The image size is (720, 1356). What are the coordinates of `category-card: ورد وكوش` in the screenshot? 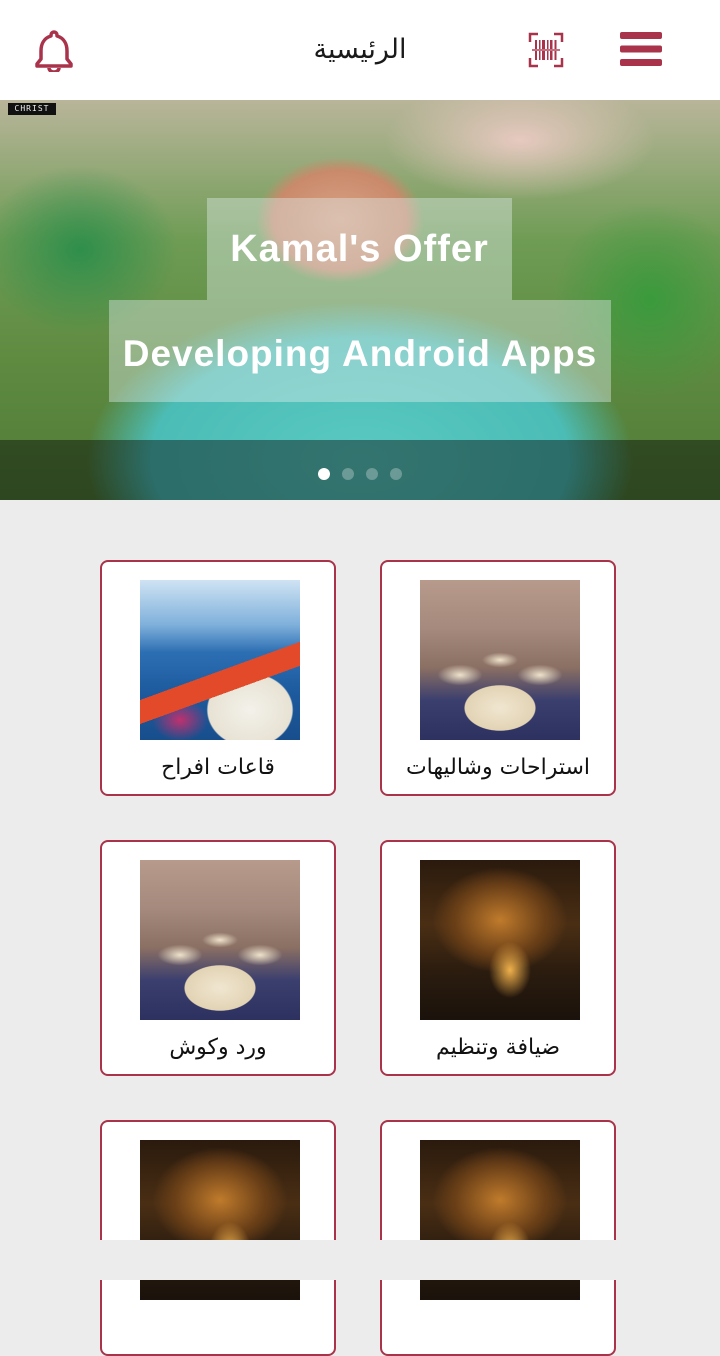 It's located at (218, 958).